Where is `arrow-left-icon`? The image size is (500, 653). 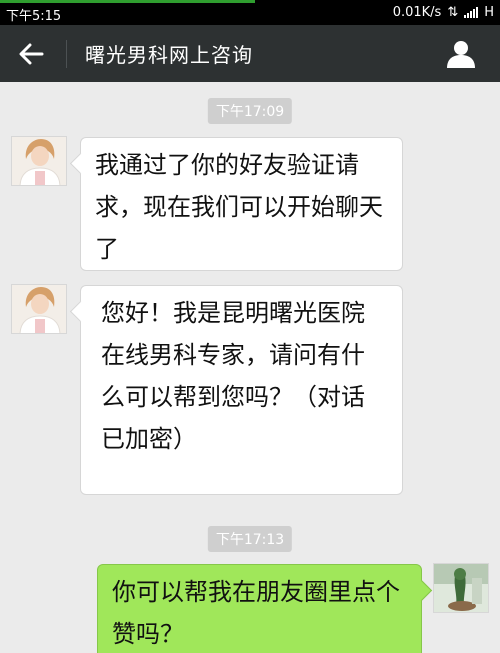 arrow-left-icon is located at coordinates (31, 54).